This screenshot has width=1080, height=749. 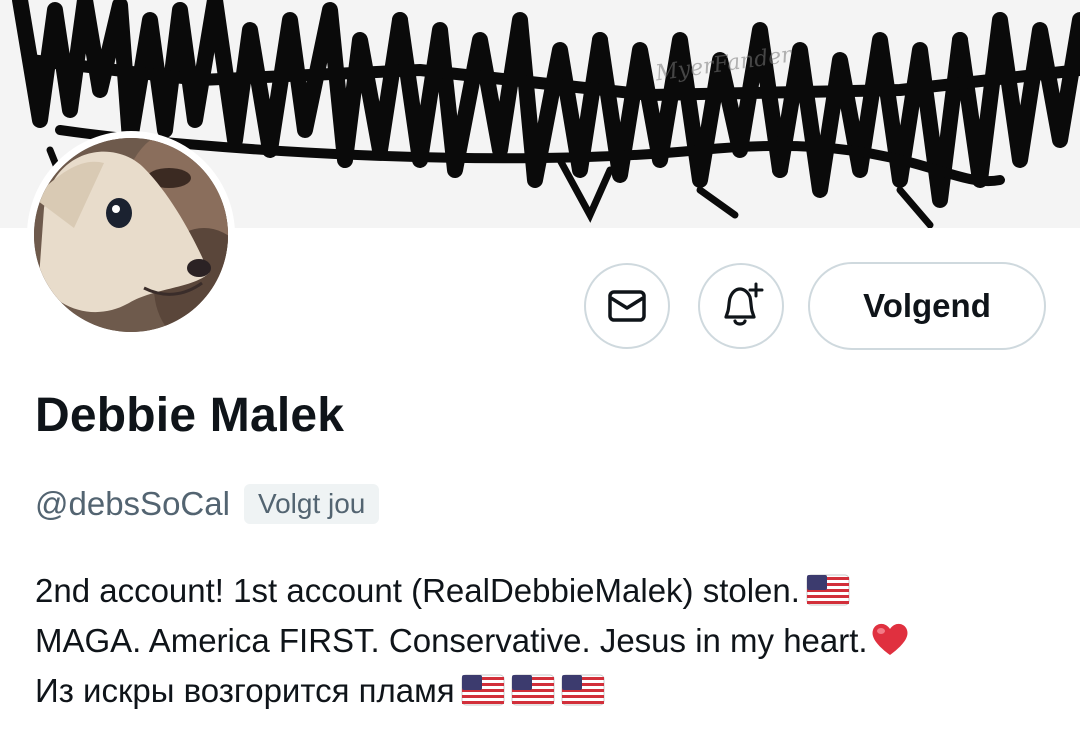 I want to click on follows-you-badge: Volgt jou, so click(x=311, y=504).